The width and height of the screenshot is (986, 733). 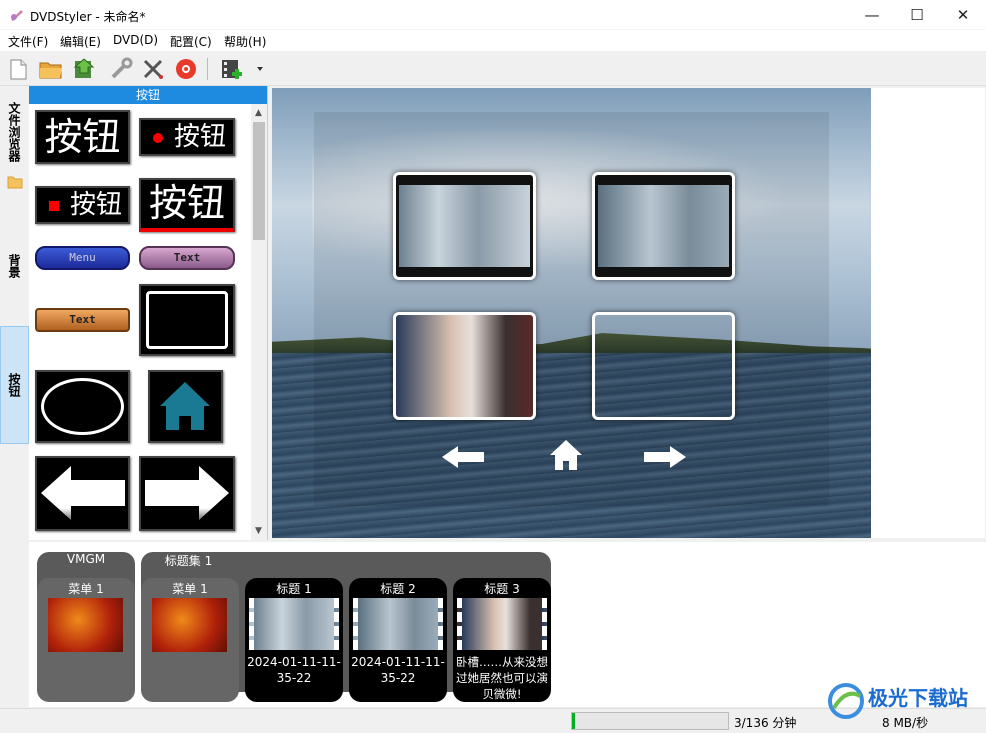 What do you see at coordinates (188, 561) in the screenshot?
I see `titleset-label: 标题集 1` at bounding box center [188, 561].